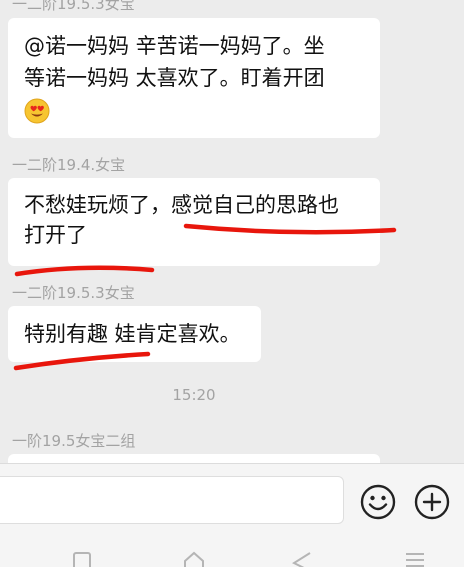  I want to click on home-nav-icon, so click(194, 559).